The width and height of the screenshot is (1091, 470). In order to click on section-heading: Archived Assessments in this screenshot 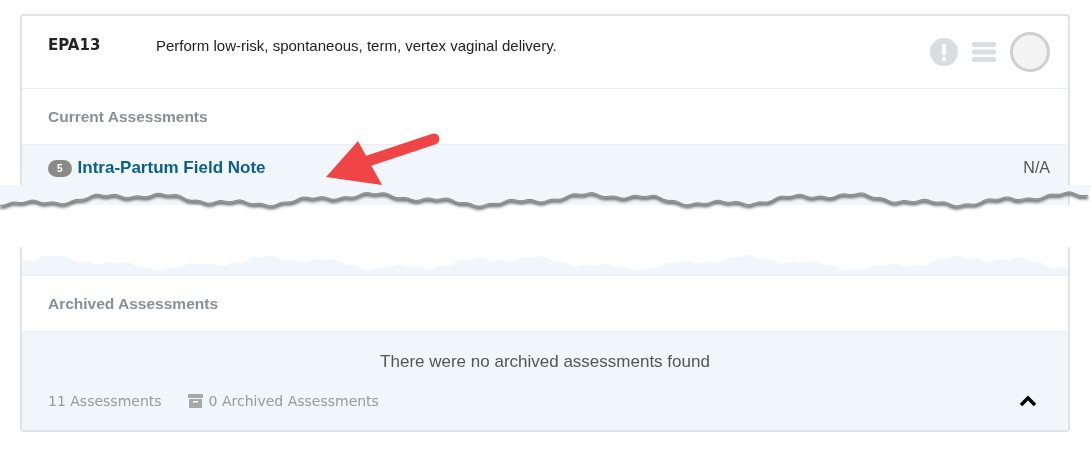, I will do `click(133, 303)`.